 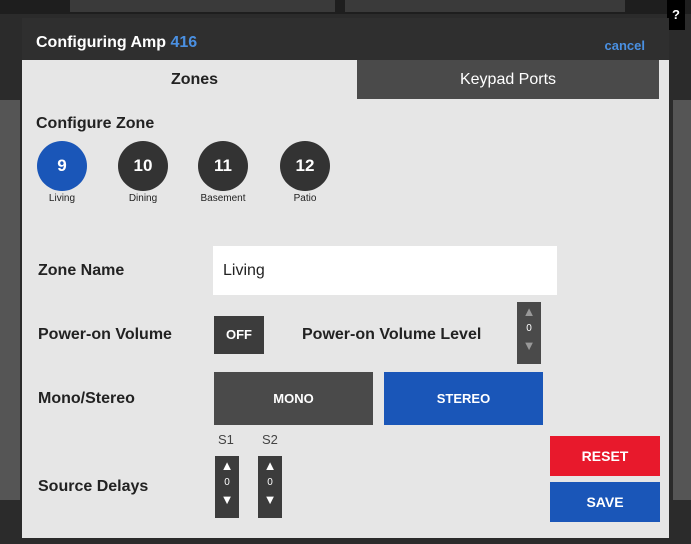 I want to click on zone-label: Living, so click(x=62, y=198).